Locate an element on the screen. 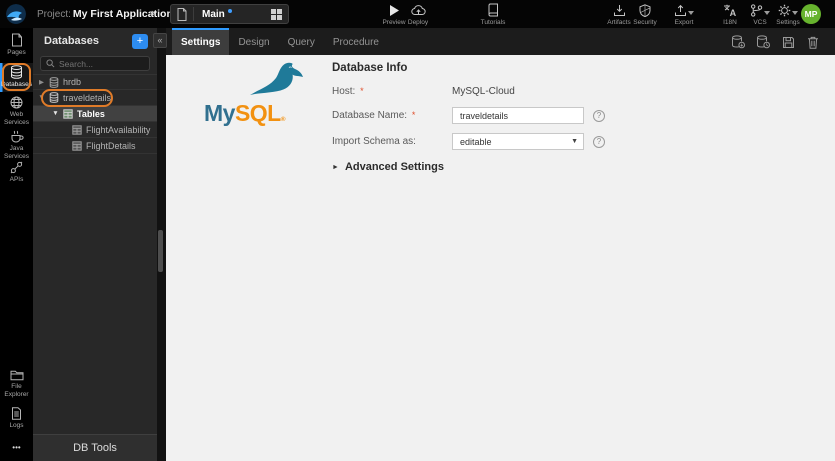  sidebar-item-label: Databases is located at coordinates (16, 84).